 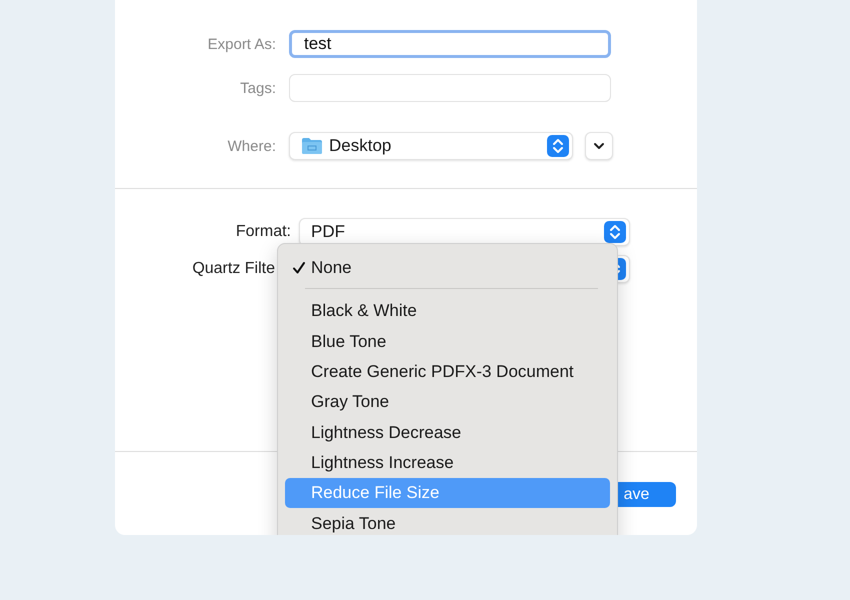 I want to click on location-popup: Desktop, so click(x=431, y=146).